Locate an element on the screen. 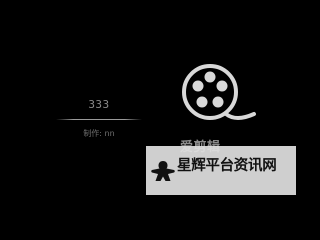 Image resolution: width=320 pixels, height=240 pixels. credit-card: 333 制作: nn is located at coordinates (99, 121).